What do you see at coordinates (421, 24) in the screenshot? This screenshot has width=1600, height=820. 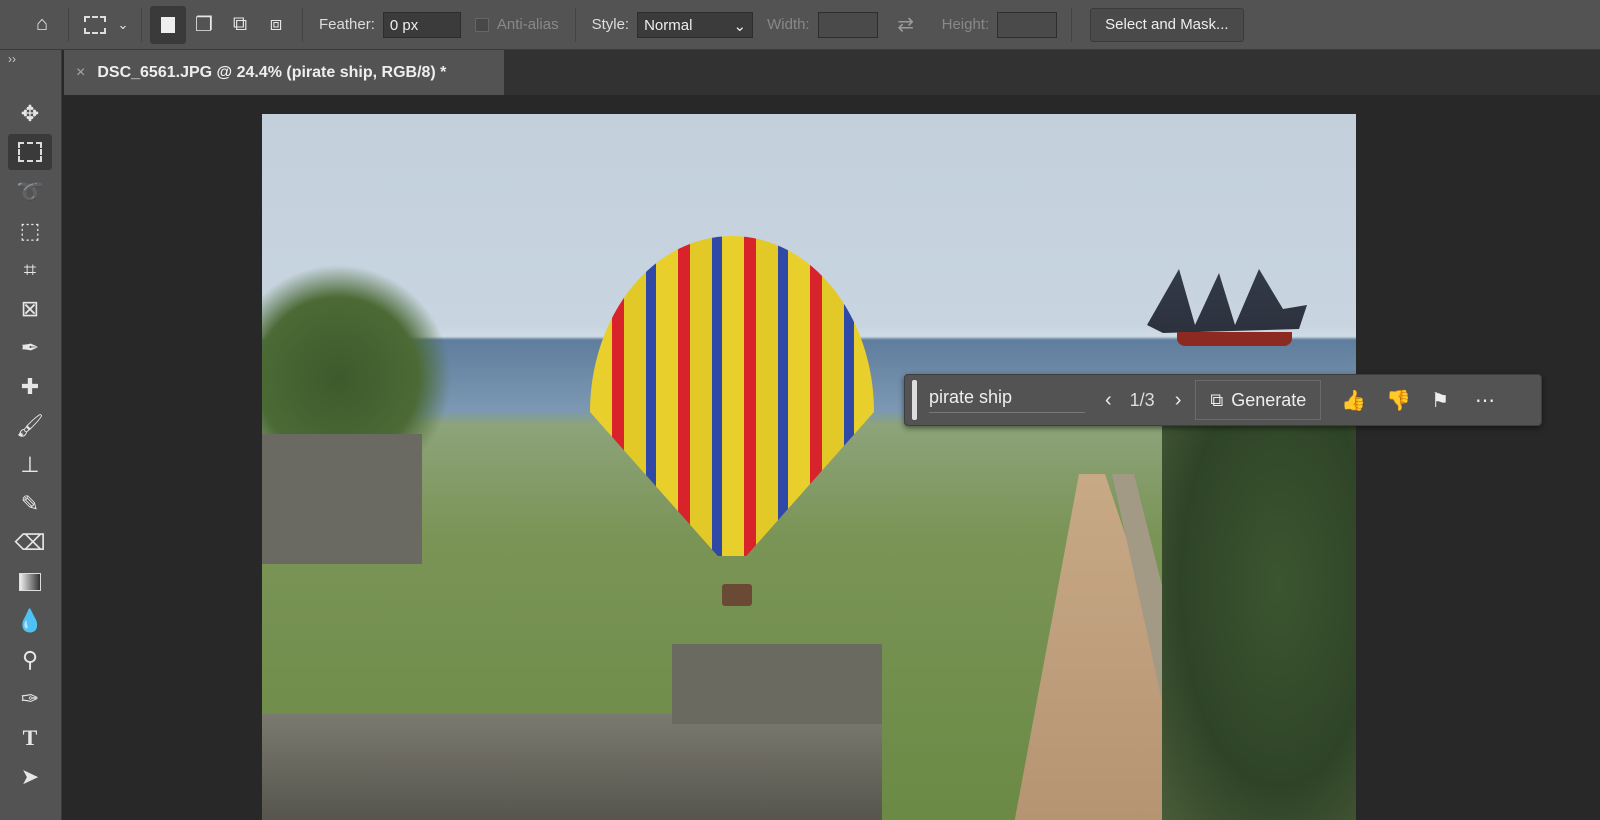 I see `feather-input: 0 px` at bounding box center [421, 24].